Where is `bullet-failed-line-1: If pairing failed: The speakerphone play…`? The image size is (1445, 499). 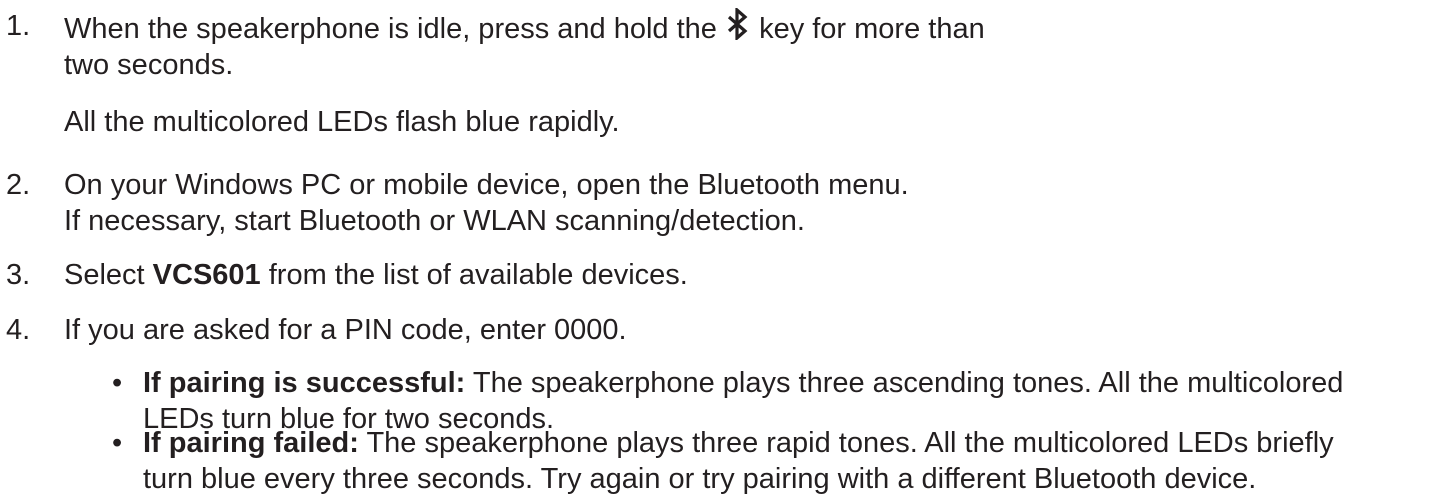 bullet-failed-line-1: If pairing failed: The speakerphone play… is located at coordinates (738, 443).